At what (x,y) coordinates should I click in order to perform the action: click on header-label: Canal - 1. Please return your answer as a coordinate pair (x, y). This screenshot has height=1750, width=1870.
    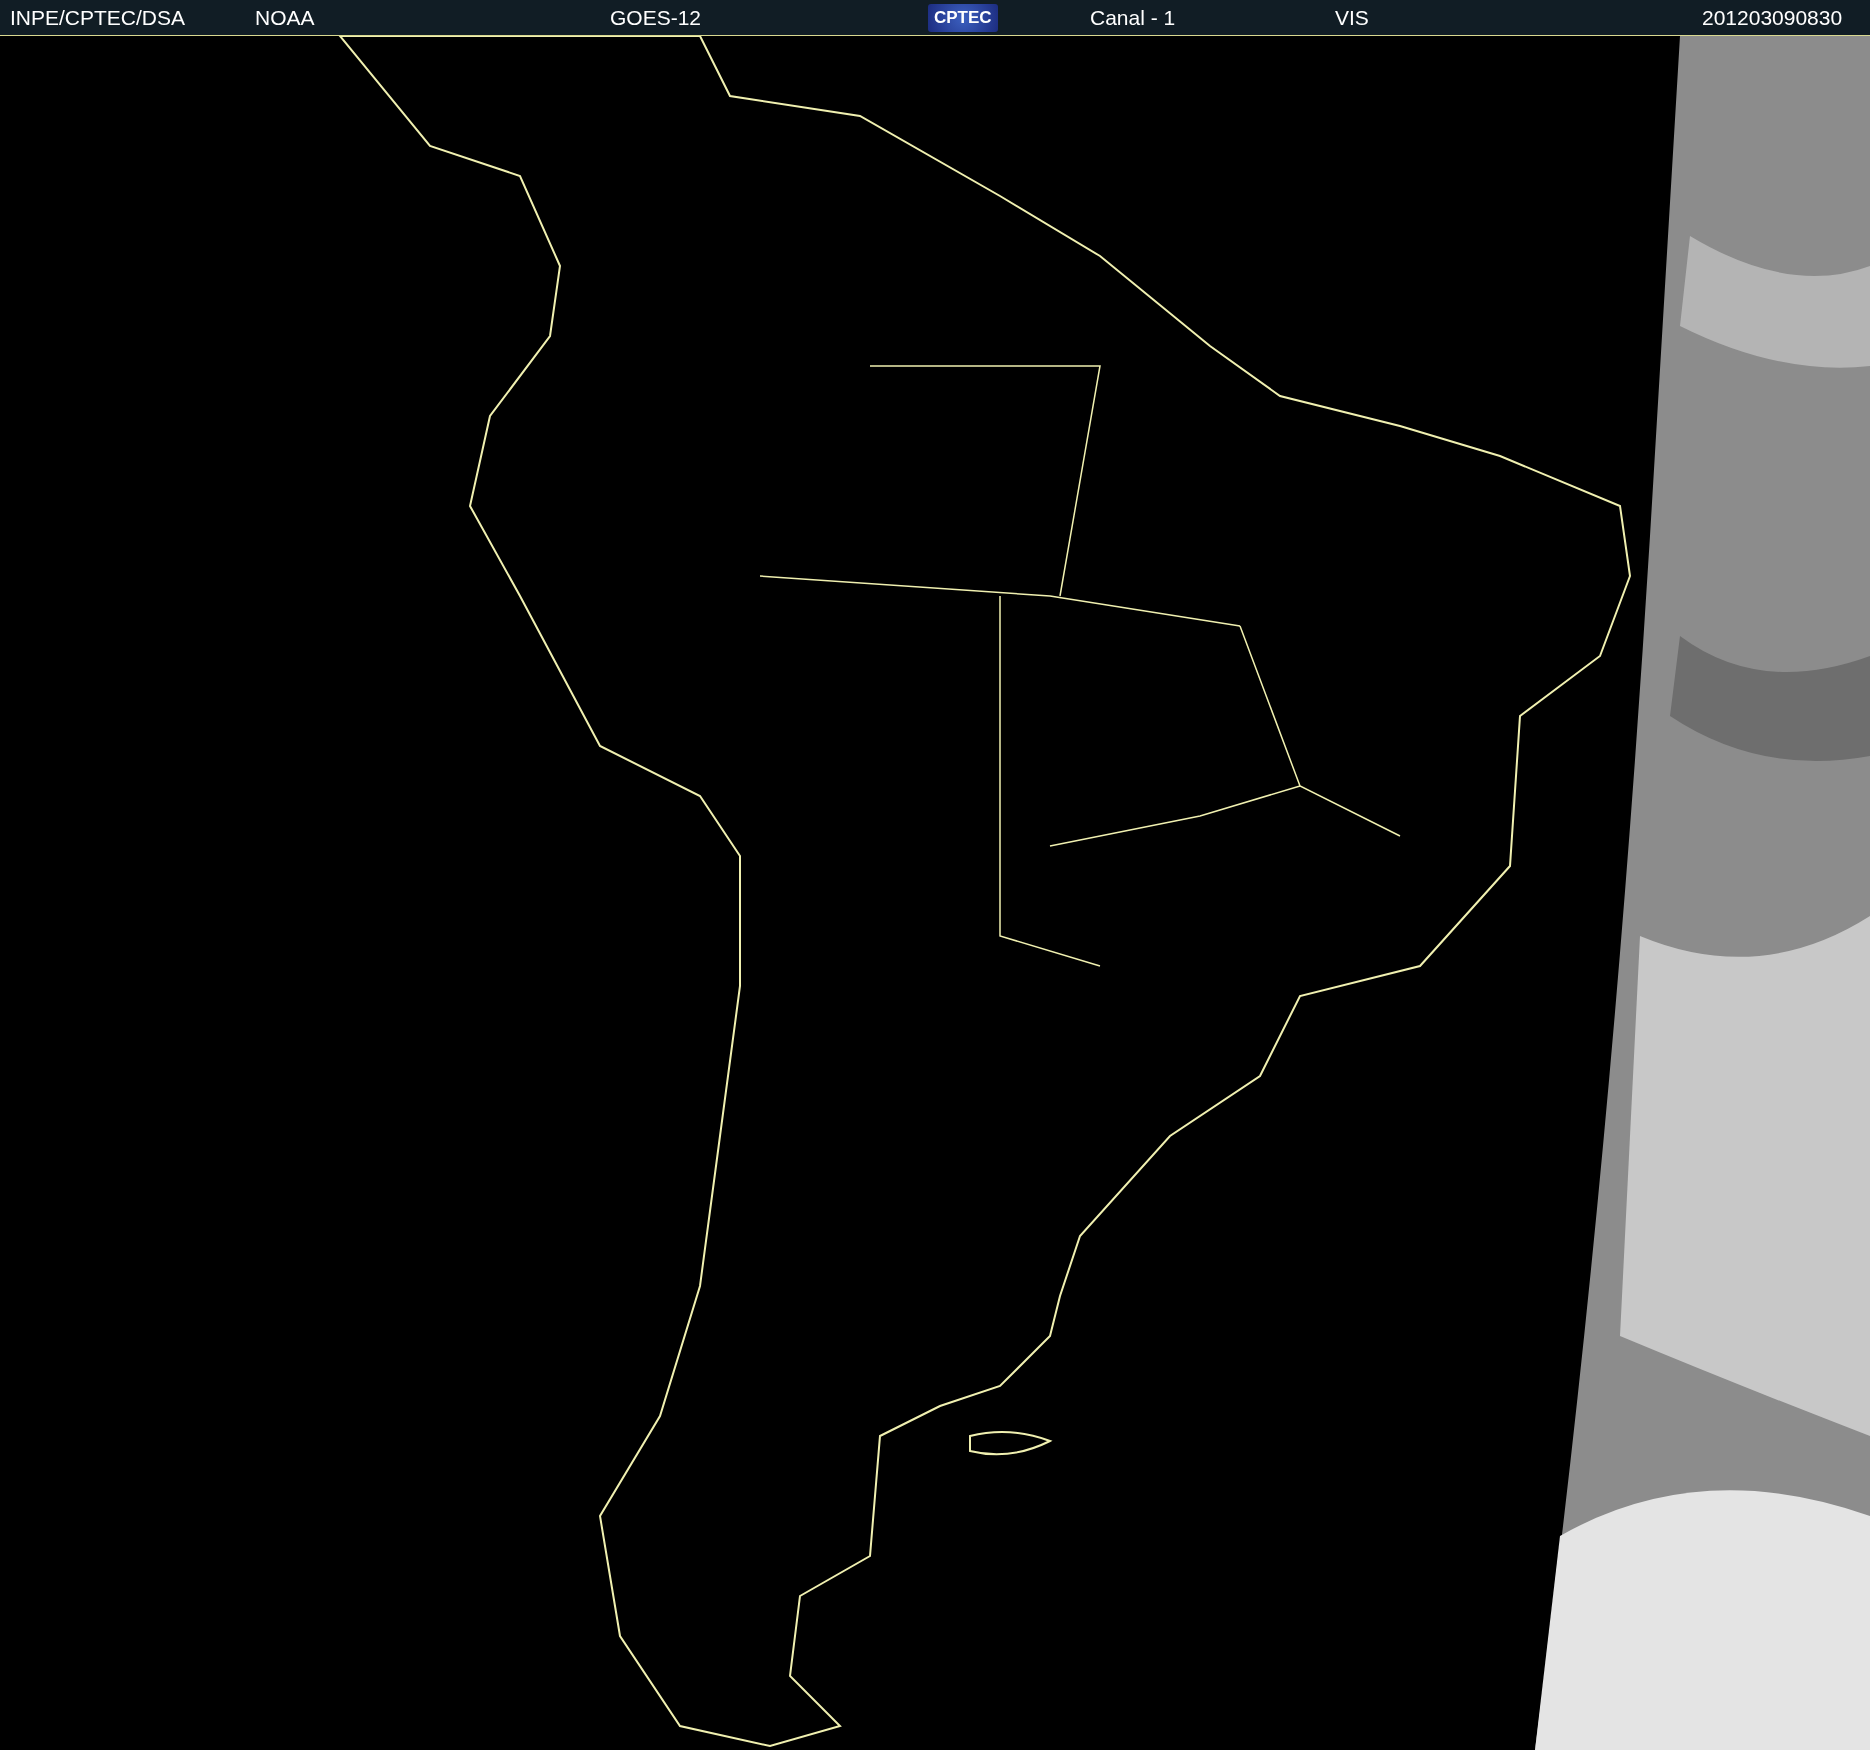
    Looking at the image, I should click on (1133, 17).